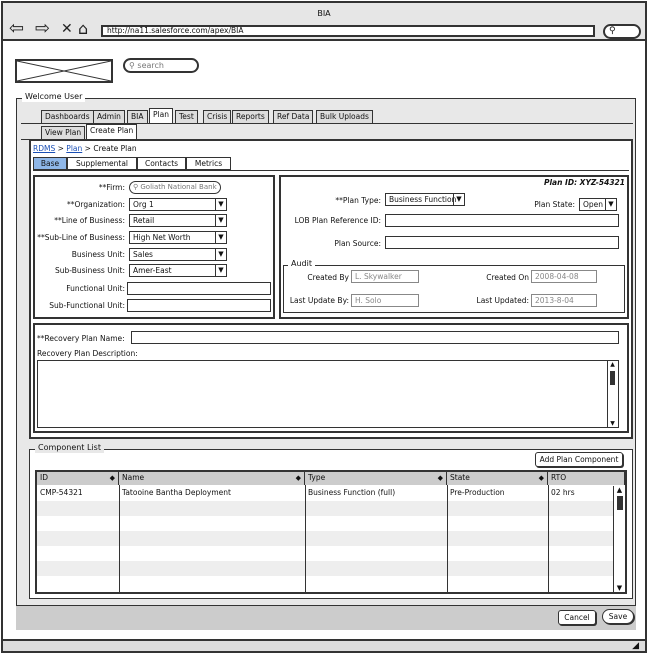 This screenshot has height=654, width=648. Describe the element at coordinates (176, 492) in the screenshot. I see `table-cell: Tatooine Bantha Deployment` at that location.